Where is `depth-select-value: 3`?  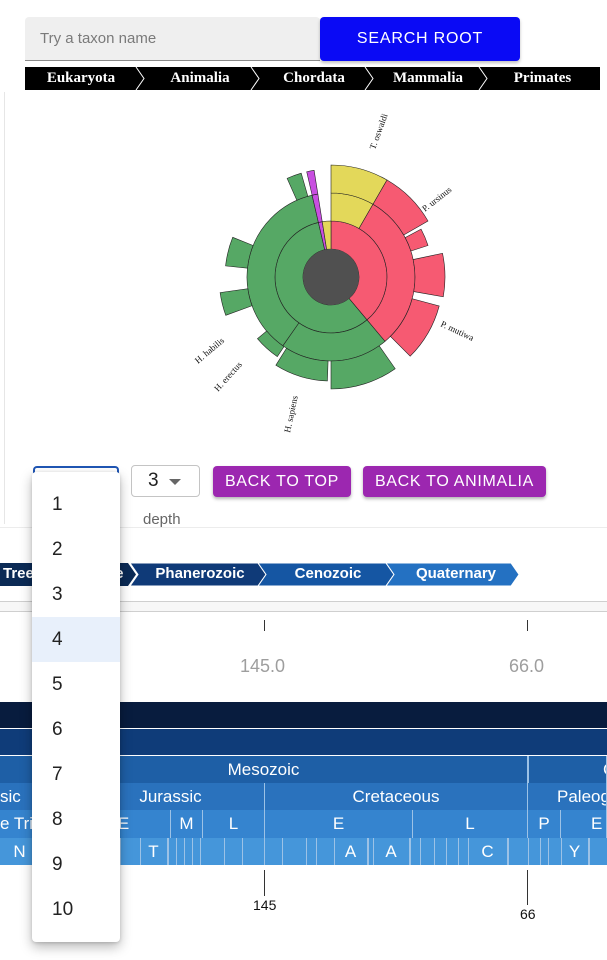
depth-select-value: 3 is located at coordinates (153, 480).